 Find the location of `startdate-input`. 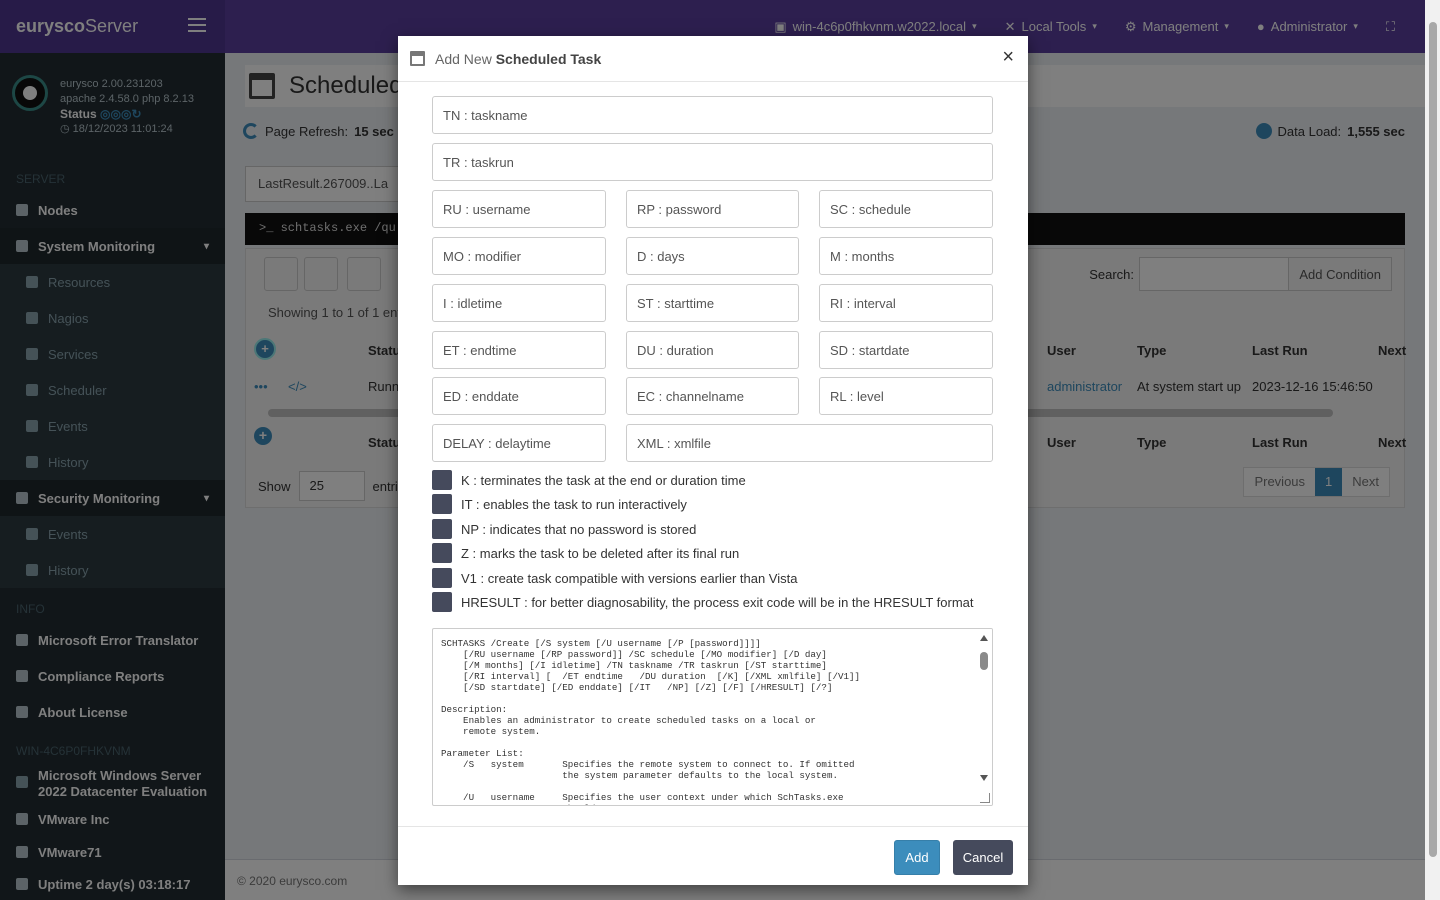

startdate-input is located at coordinates (906, 350).